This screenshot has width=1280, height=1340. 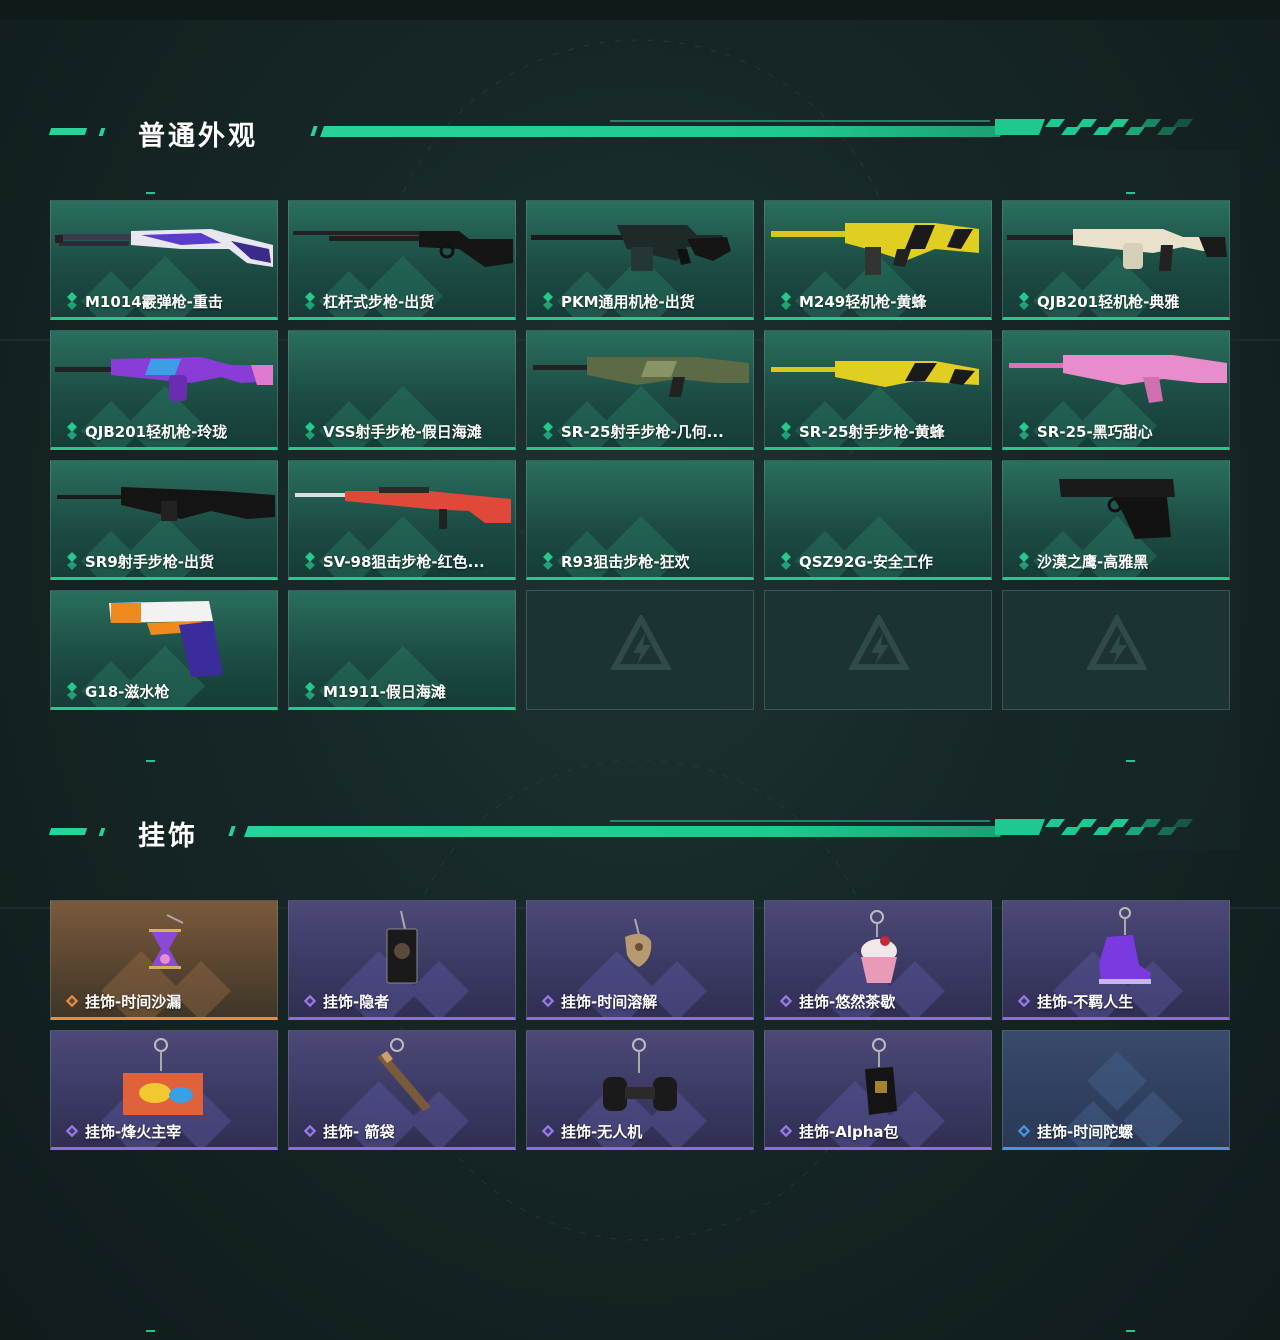 What do you see at coordinates (640, 1090) in the screenshot?
I see `charm-card: 挂饰-无人机` at bounding box center [640, 1090].